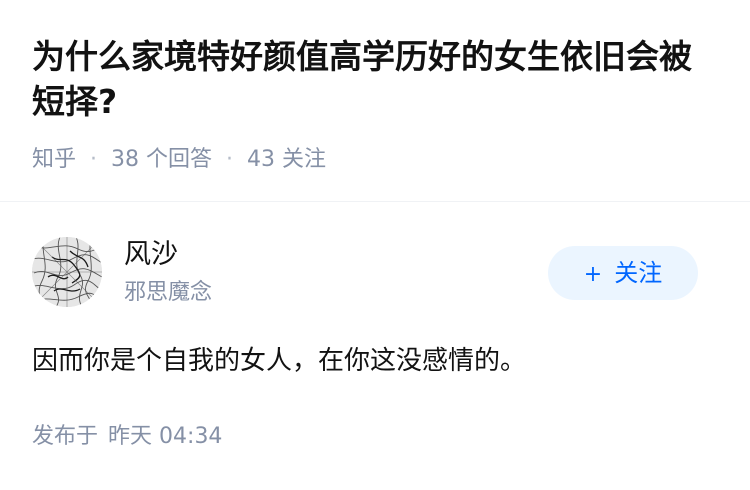 The image size is (750, 490). What do you see at coordinates (161, 159) in the screenshot?
I see `answer-count: 38 个回答` at bounding box center [161, 159].